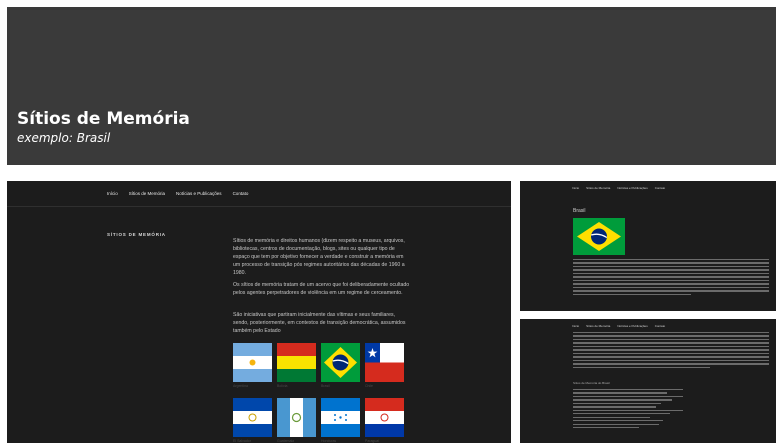 The height and width of the screenshot is (443, 776). Describe the element at coordinates (103, 119) in the screenshot. I see `site-title: Sítios de Memória` at that location.